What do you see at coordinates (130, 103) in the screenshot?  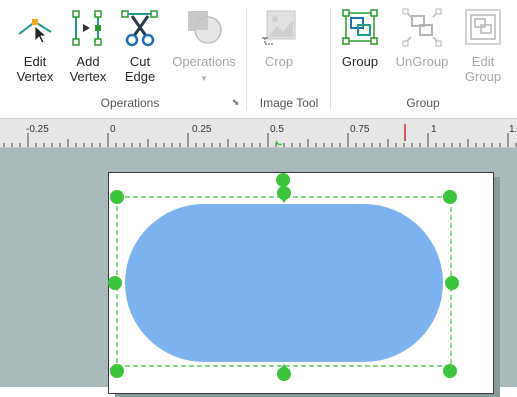 I see `group-caption-operations: Operations` at bounding box center [130, 103].